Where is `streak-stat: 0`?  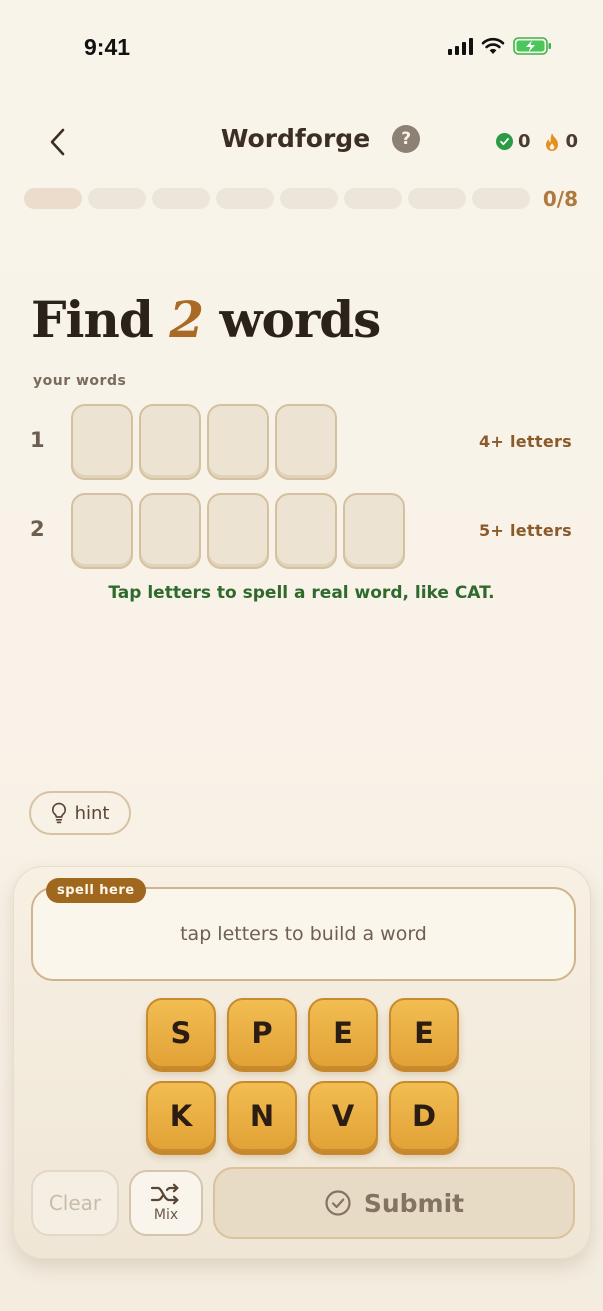 streak-stat: 0 is located at coordinates (561, 141).